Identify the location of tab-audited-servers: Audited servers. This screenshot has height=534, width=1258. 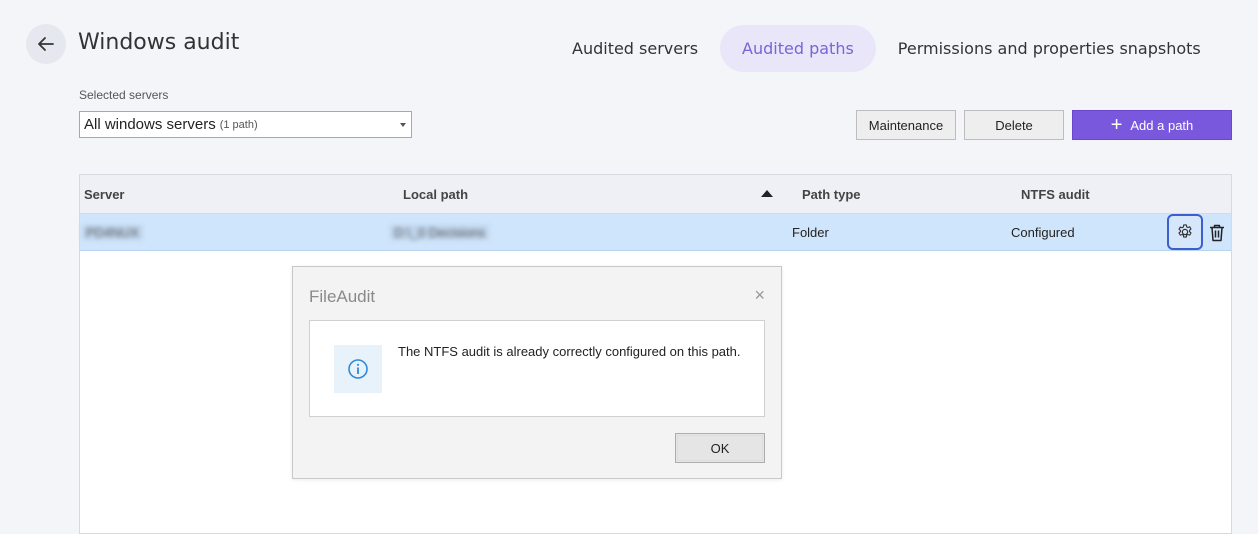
(635, 48).